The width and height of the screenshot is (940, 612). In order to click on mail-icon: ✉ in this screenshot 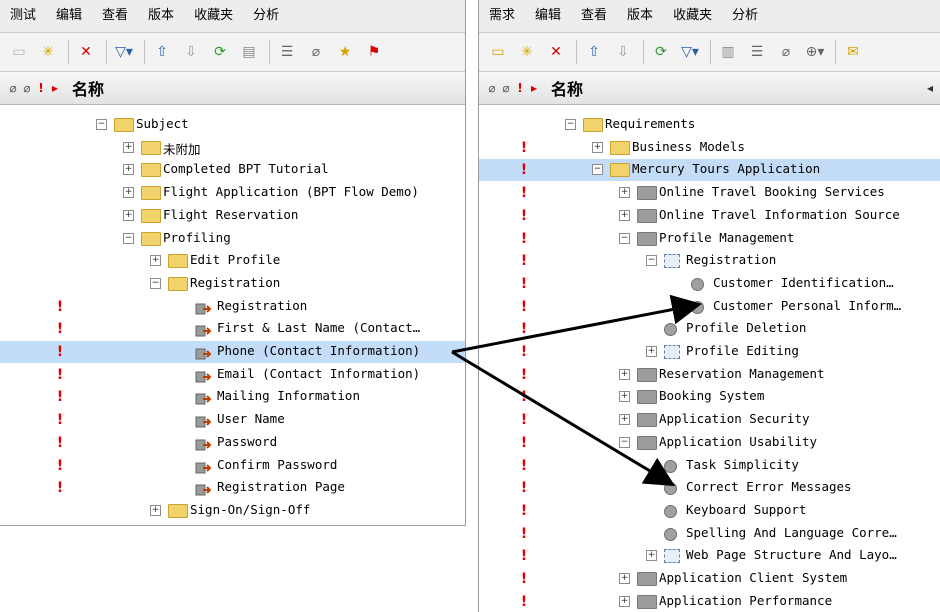, I will do `click(853, 52)`.